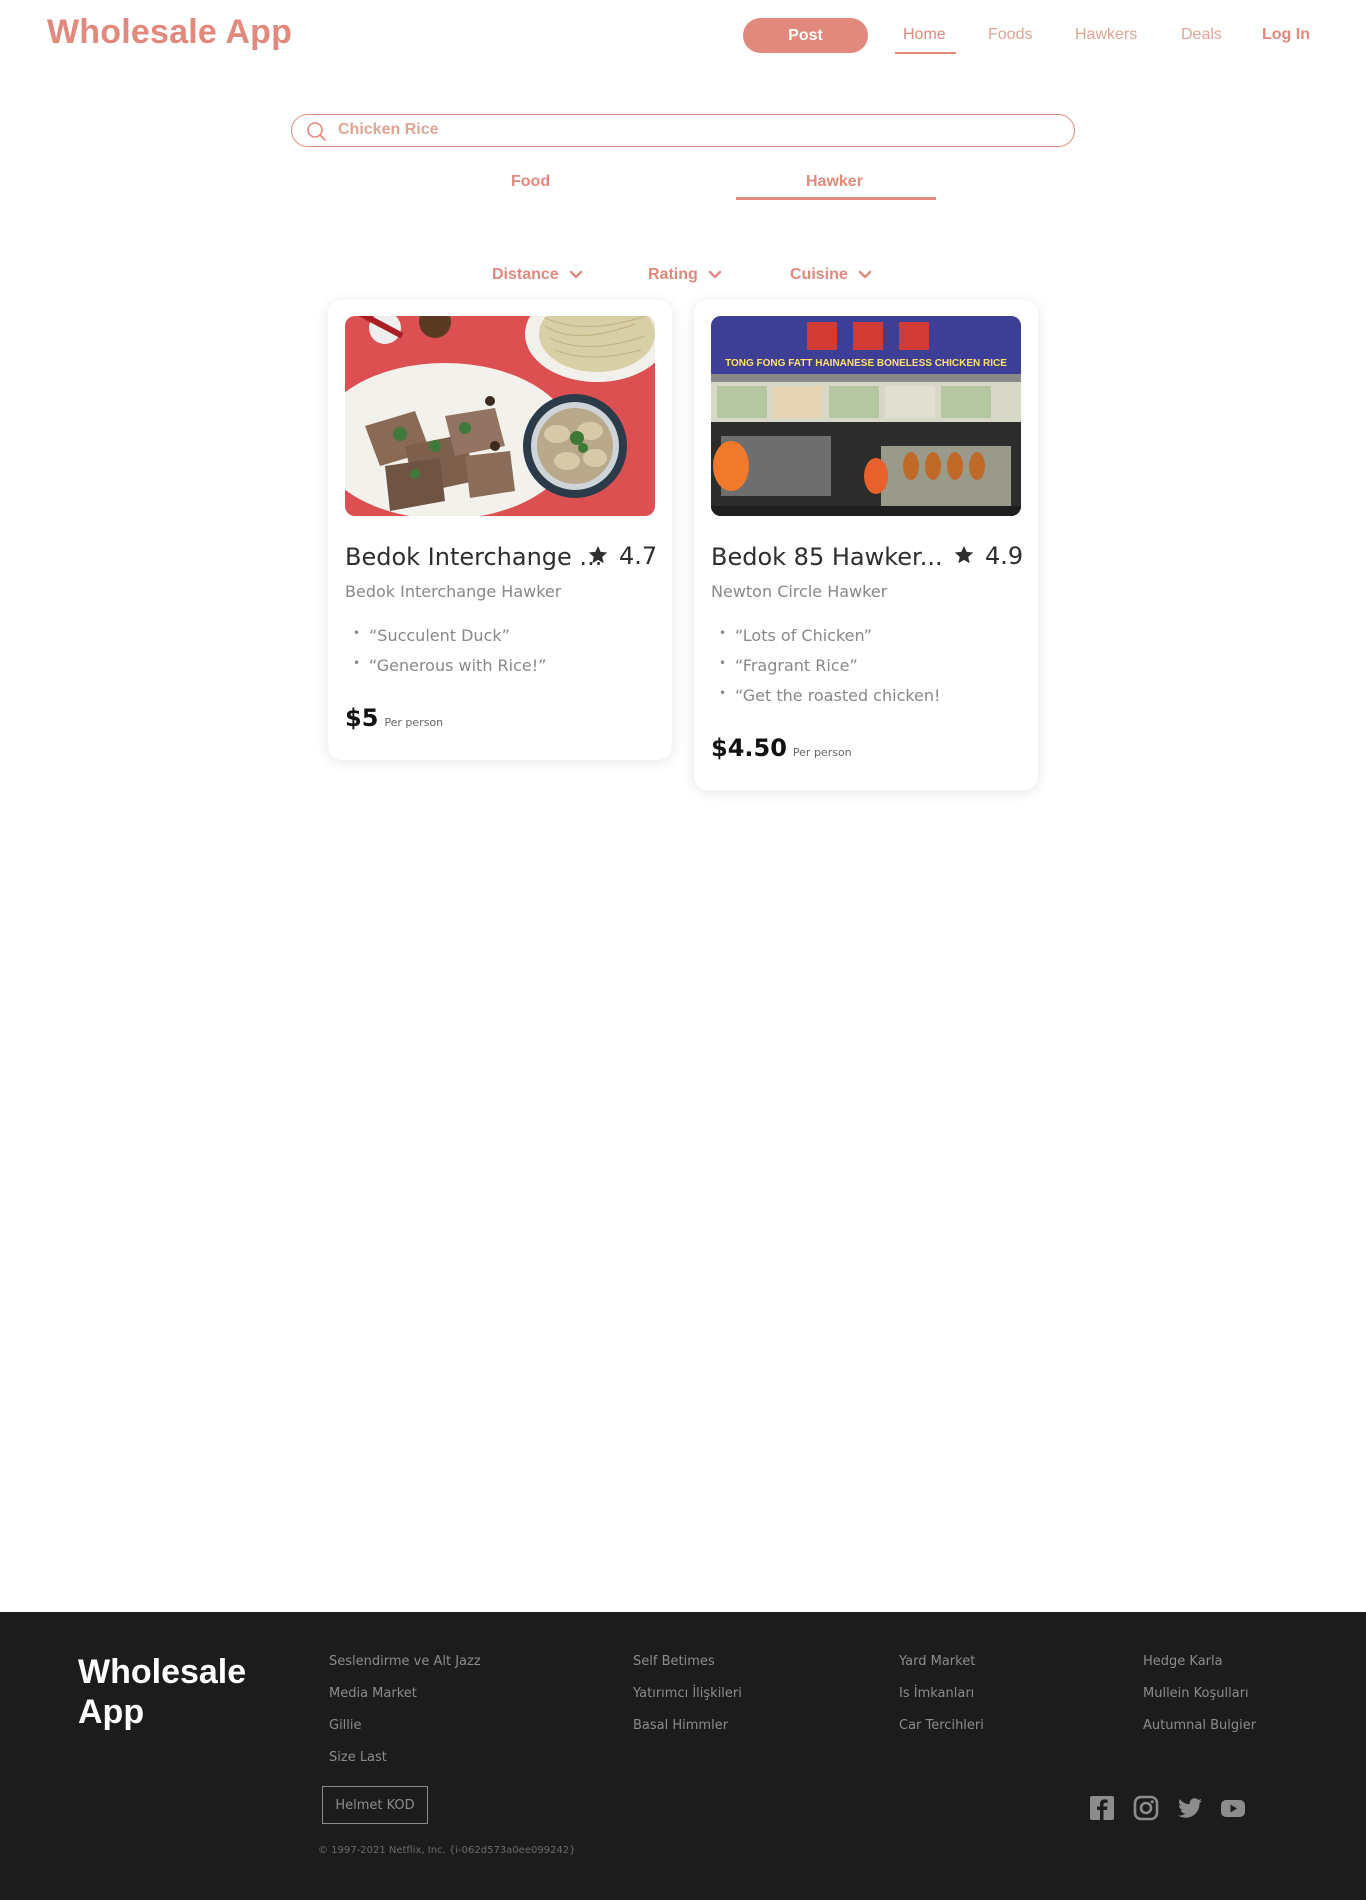 Image resolution: width=1366 pixels, height=1900 pixels. I want to click on footer-link: Mullein Koşulları, so click(1199, 1702).